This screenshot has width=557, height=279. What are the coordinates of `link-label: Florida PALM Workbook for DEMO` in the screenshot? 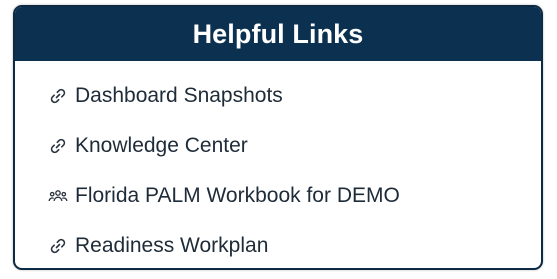 It's located at (237, 195).